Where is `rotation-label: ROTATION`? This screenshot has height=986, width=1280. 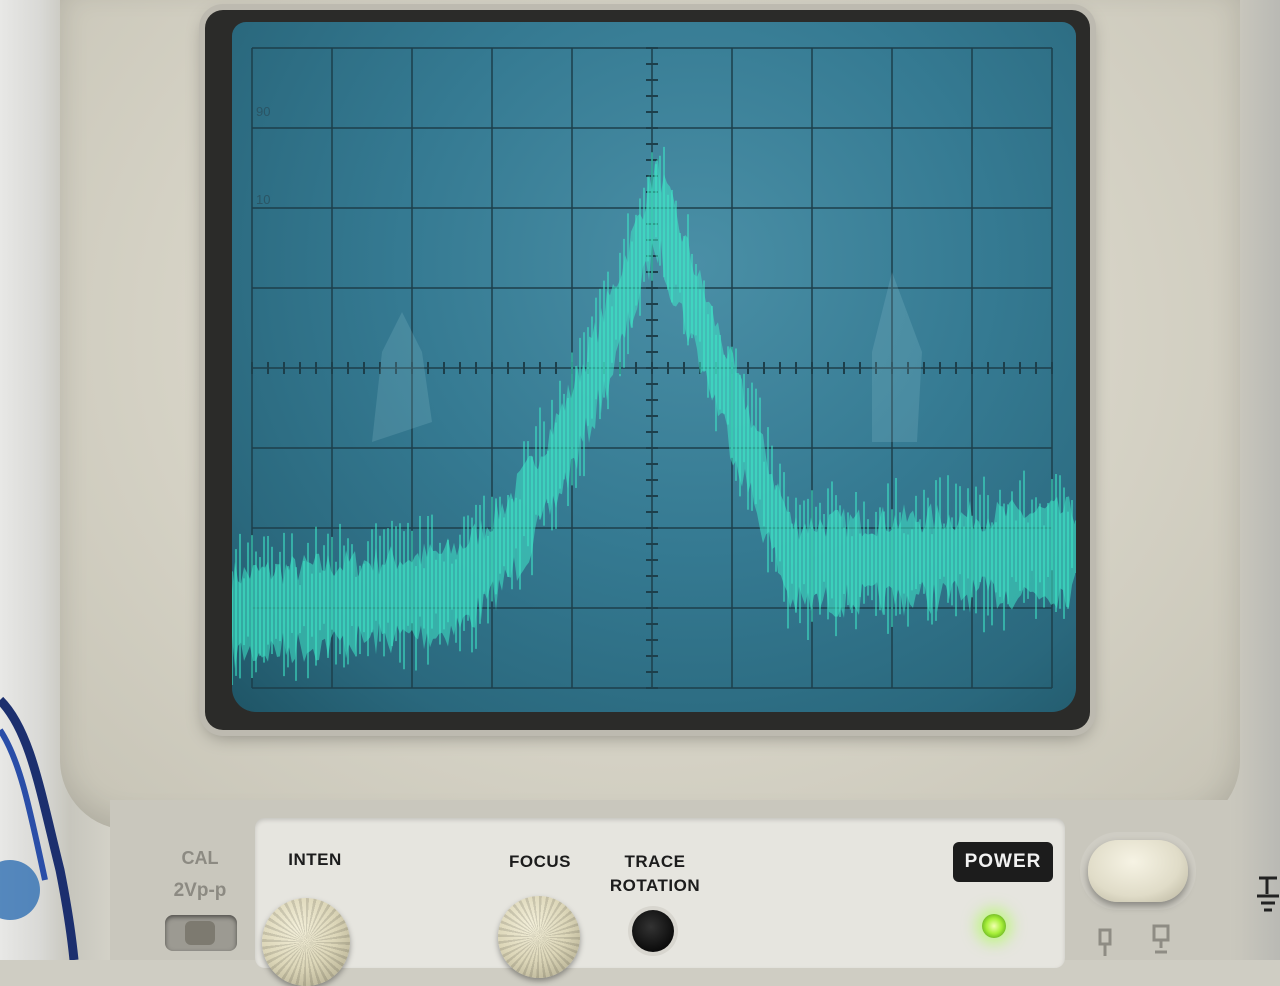
rotation-label: ROTATION is located at coordinates (655, 885).